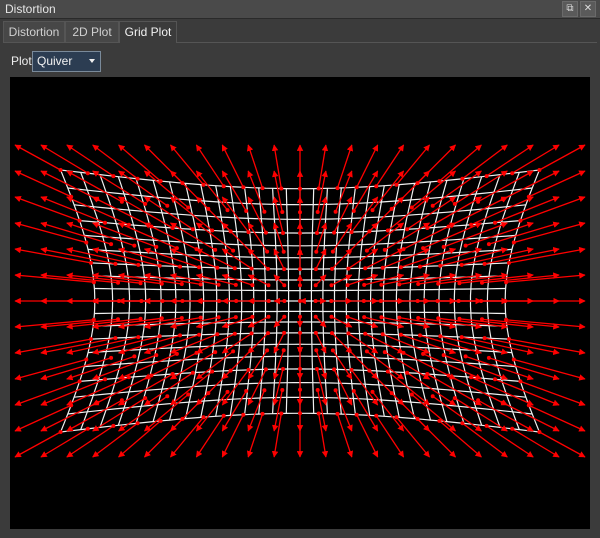 The width and height of the screenshot is (600, 538). What do you see at coordinates (92, 31) in the screenshot?
I see `tab-2d-plot: 2D Plot` at bounding box center [92, 31].